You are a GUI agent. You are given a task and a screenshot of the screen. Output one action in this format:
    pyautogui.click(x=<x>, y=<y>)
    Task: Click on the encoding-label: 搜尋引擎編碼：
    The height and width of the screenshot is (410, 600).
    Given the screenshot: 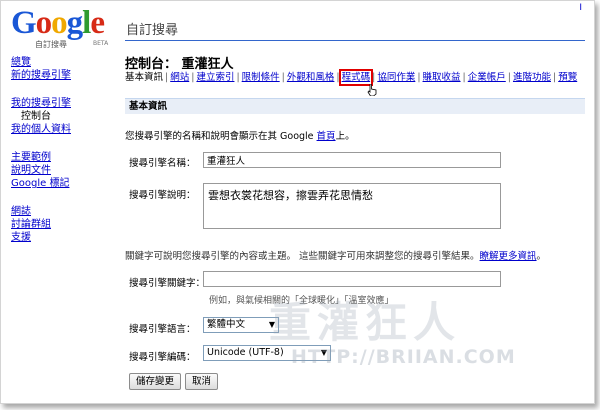 What is the action you would take?
    pyautogui.click(x=162, y=357)
    